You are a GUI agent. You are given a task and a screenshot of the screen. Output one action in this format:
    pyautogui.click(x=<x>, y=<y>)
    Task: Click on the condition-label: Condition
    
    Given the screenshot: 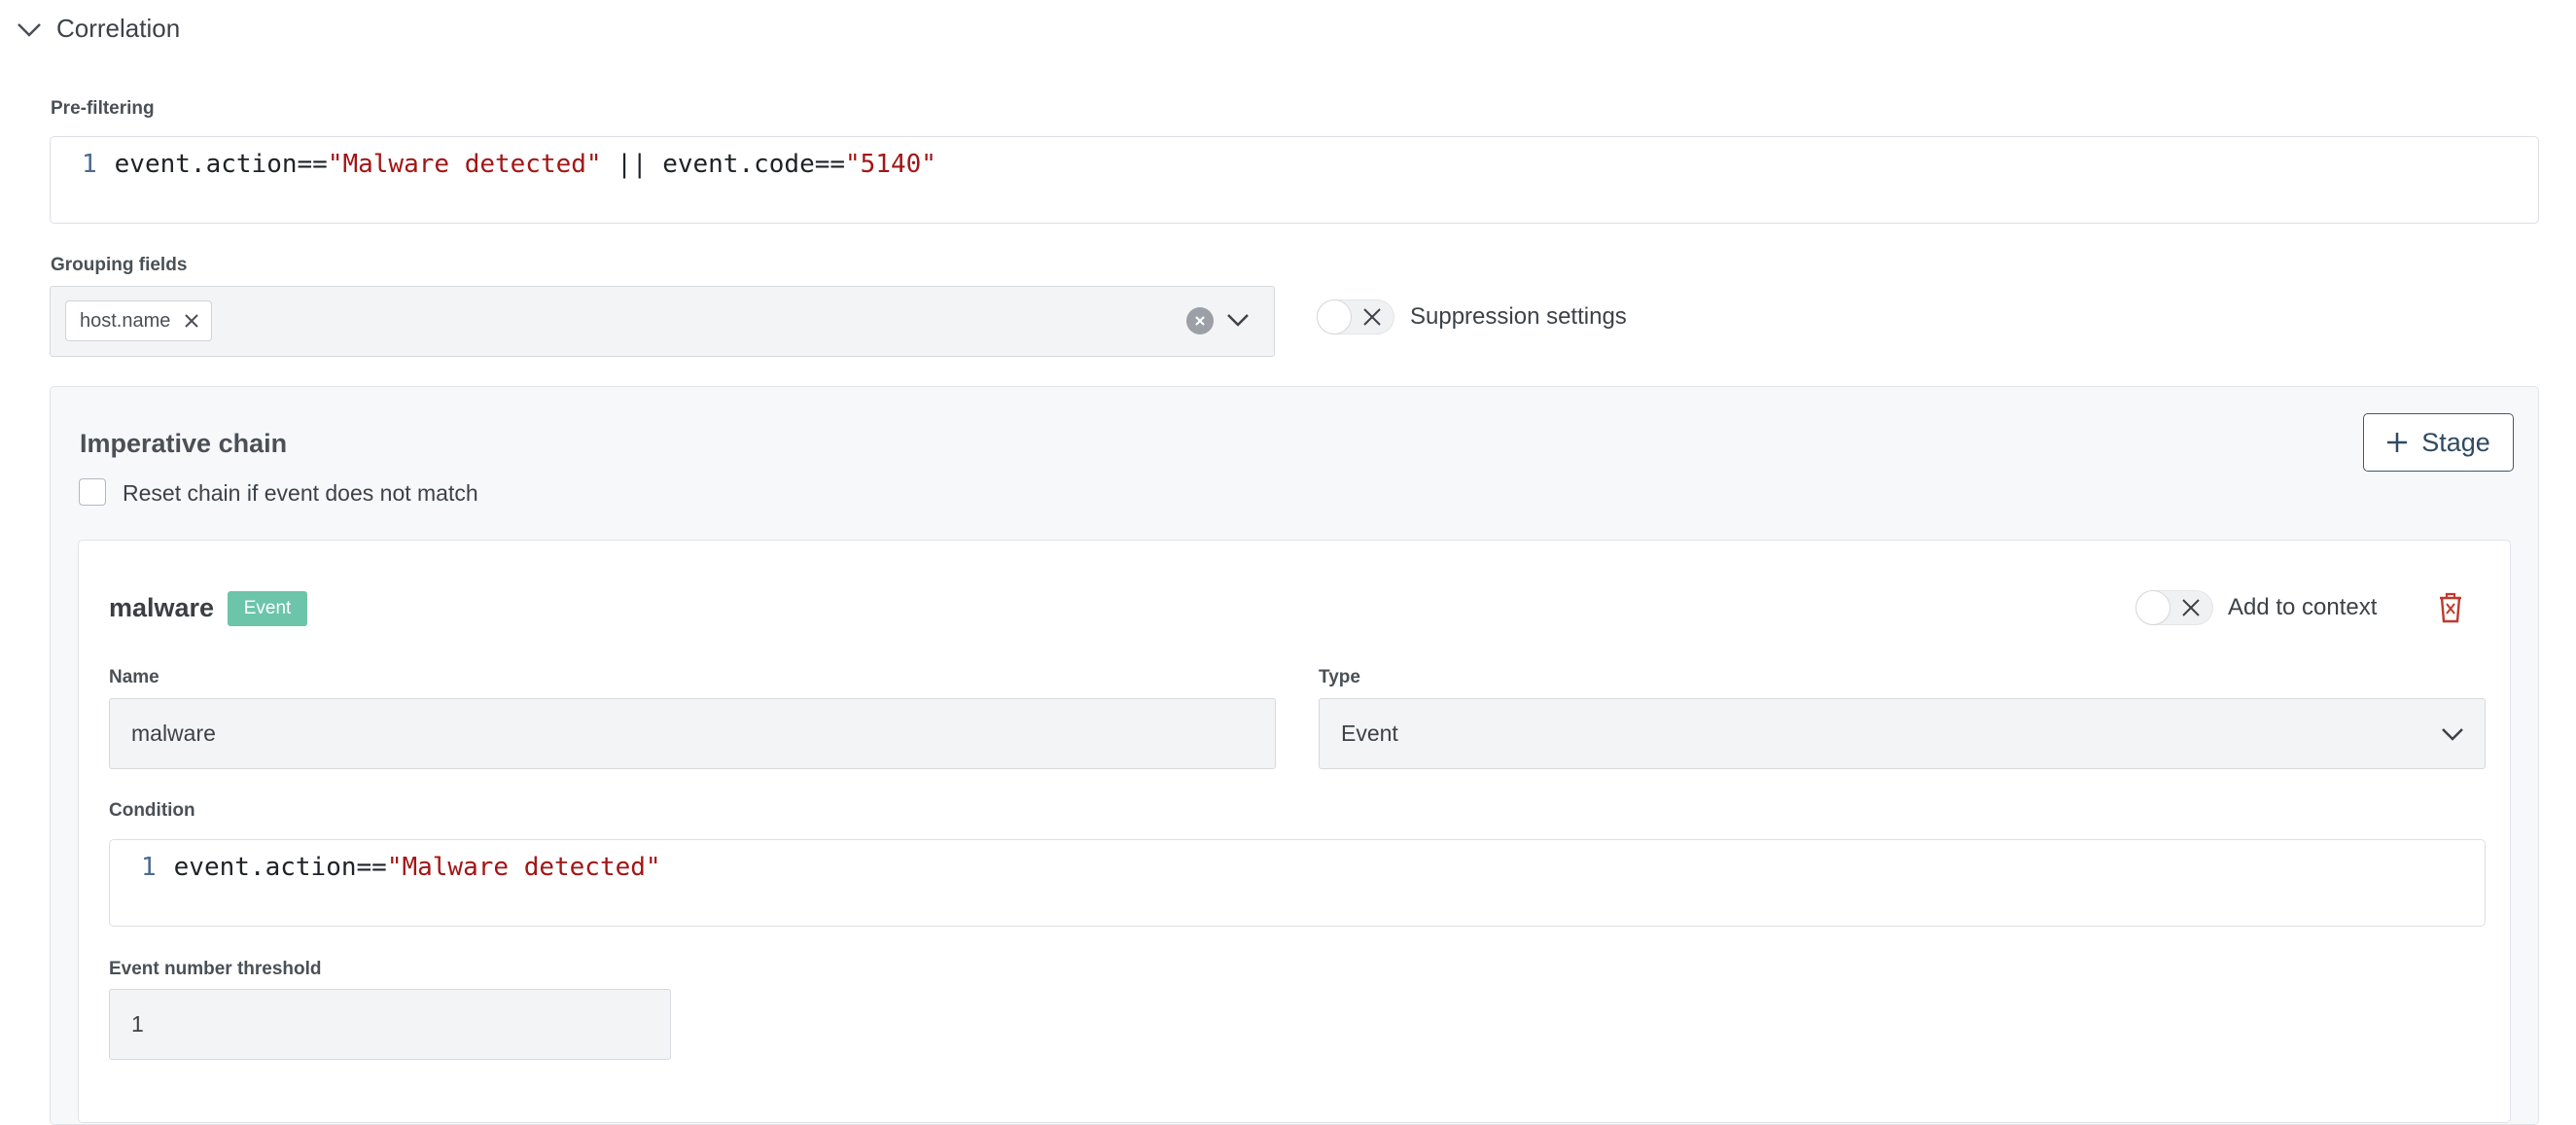 What is the action you would take?
    pyautogui.click(x=152, y=810)
    